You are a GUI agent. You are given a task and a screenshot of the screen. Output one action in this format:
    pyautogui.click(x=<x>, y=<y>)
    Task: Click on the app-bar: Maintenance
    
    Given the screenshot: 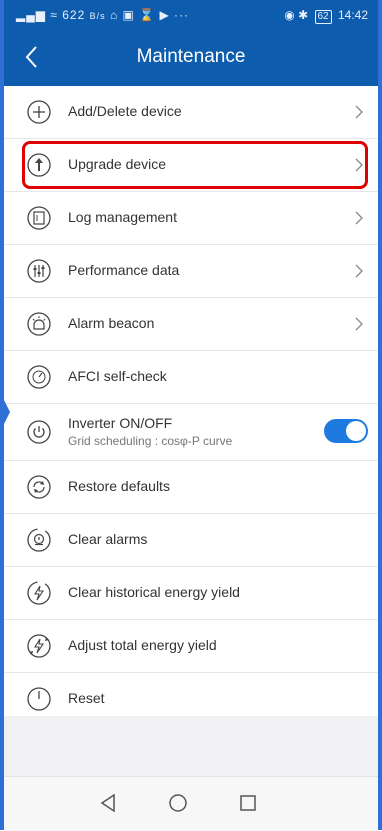 What is the action you would take?
    pyautogui.click(x=191, y=58)
    